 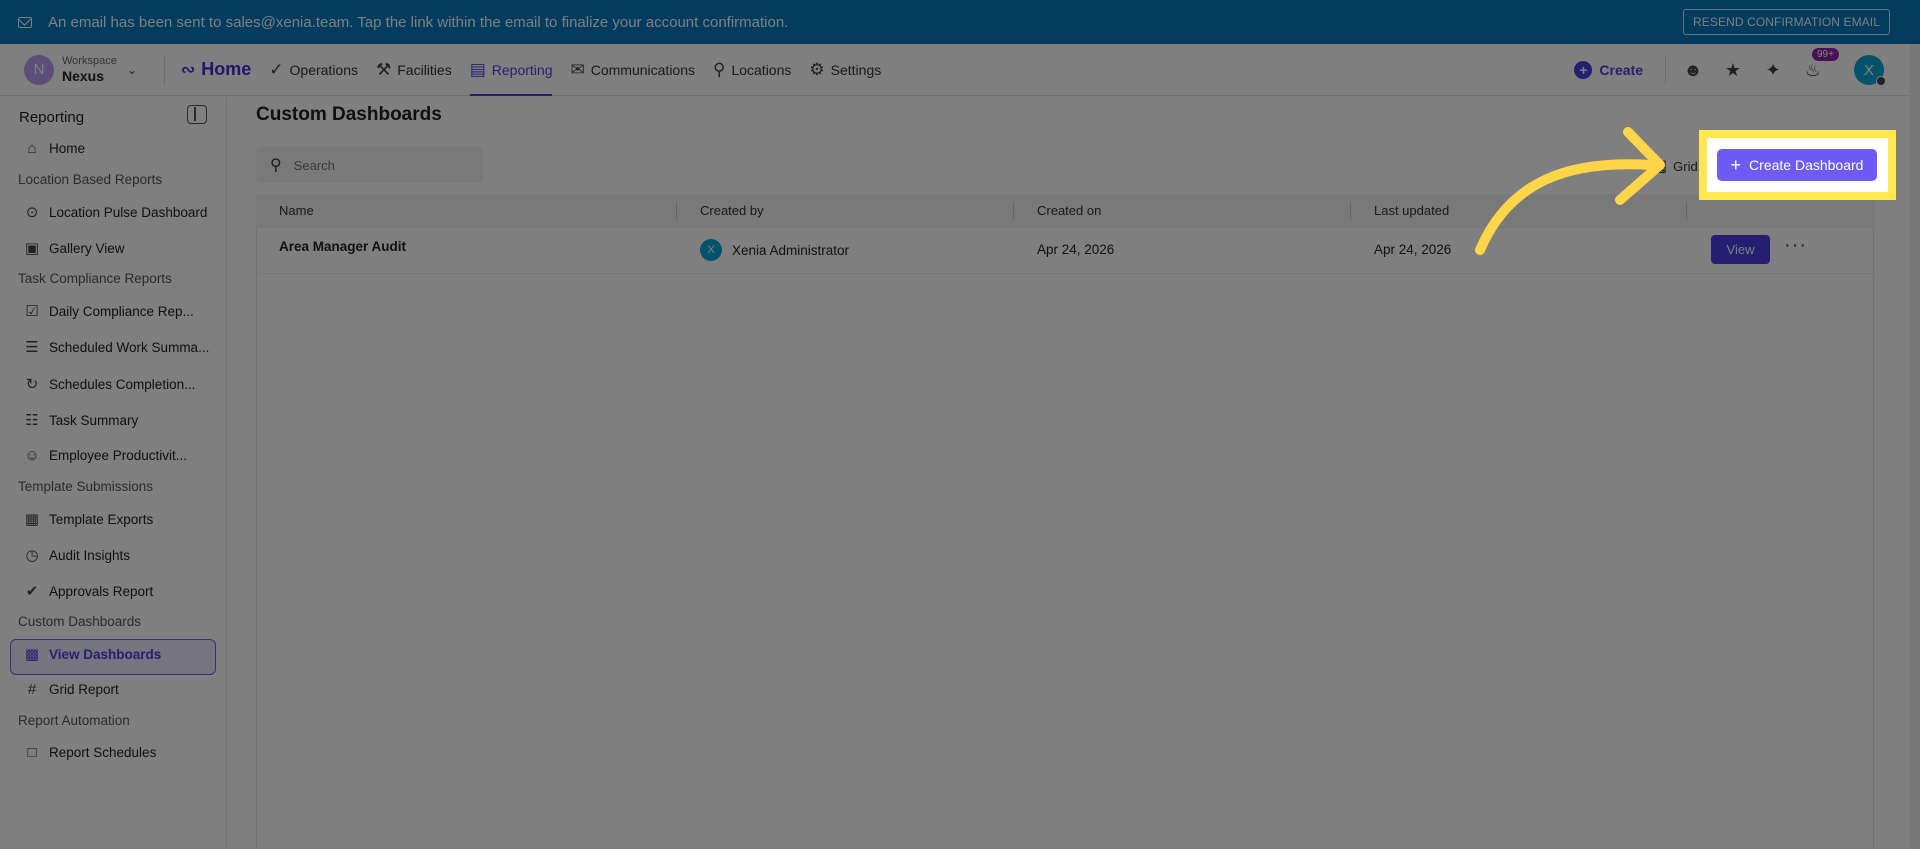 What do you see at coordinates (32, 420) in the screenshot?
I see `document-icon: ☷` at bounding box center [32, 420].